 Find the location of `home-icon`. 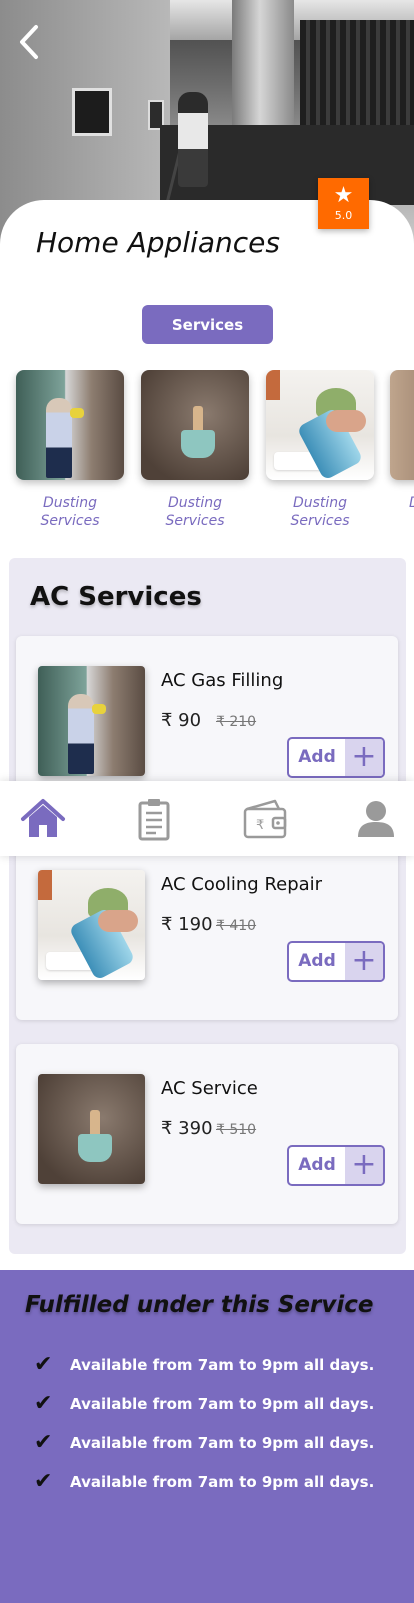

home-icon is located at coordinates (43, 819).